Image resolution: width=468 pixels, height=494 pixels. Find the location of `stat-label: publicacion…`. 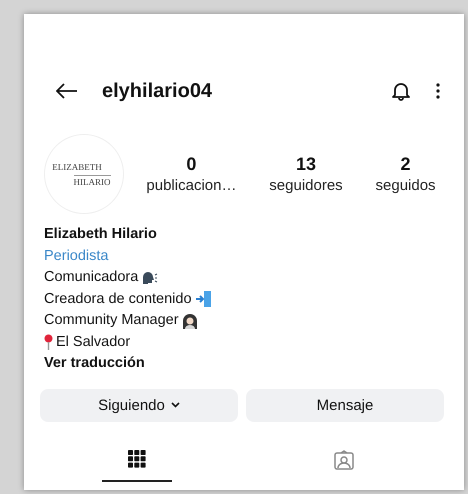

stat-label: publicacion… is located at coordinates (191, 185).